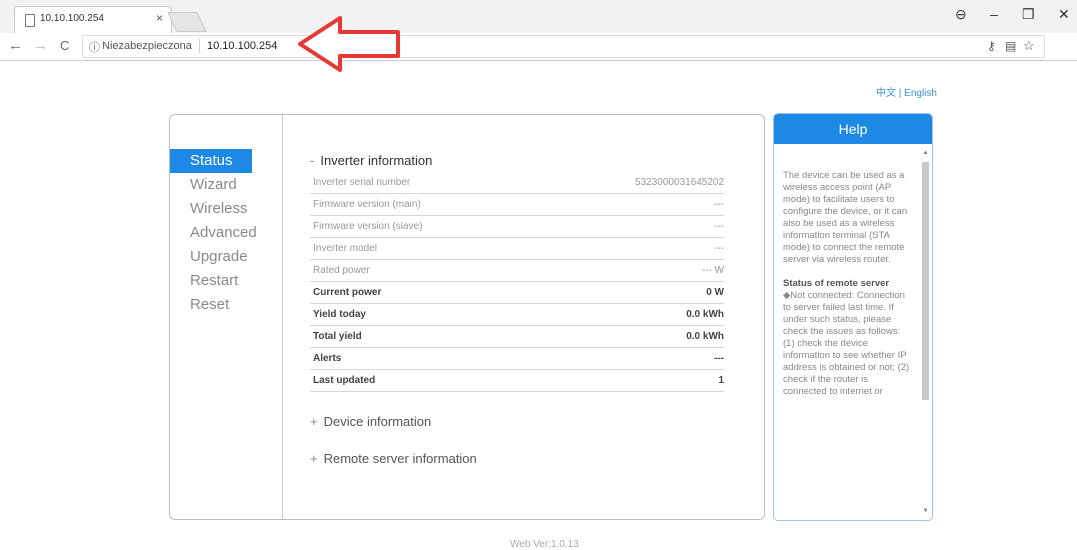 The image size is (1077, 550). Describe the element at coordinates (400, 458) in the screenshot. I see `remote-section-title: Remote server information` at that location.